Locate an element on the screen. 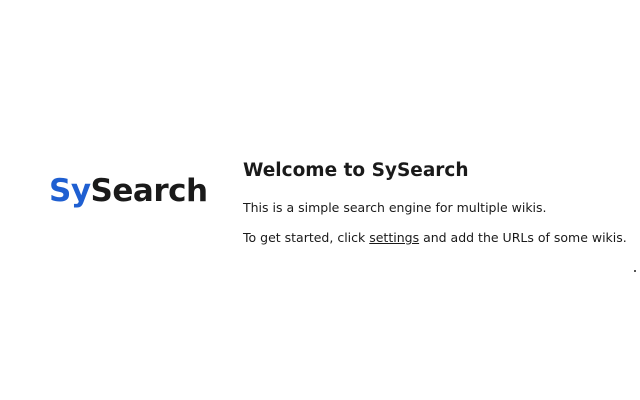 The width and height of the screenshot is (640, 400). sysearch-logo: SySearch is located at coordinates (128, 191).